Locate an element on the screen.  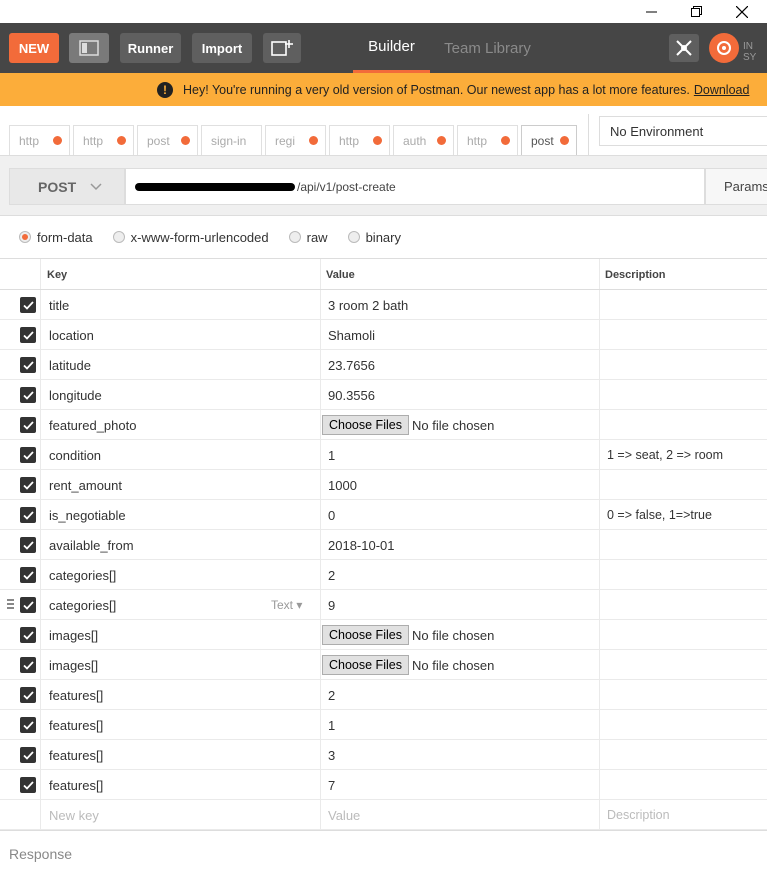
new-window-button is located at coordinates (282, 48).